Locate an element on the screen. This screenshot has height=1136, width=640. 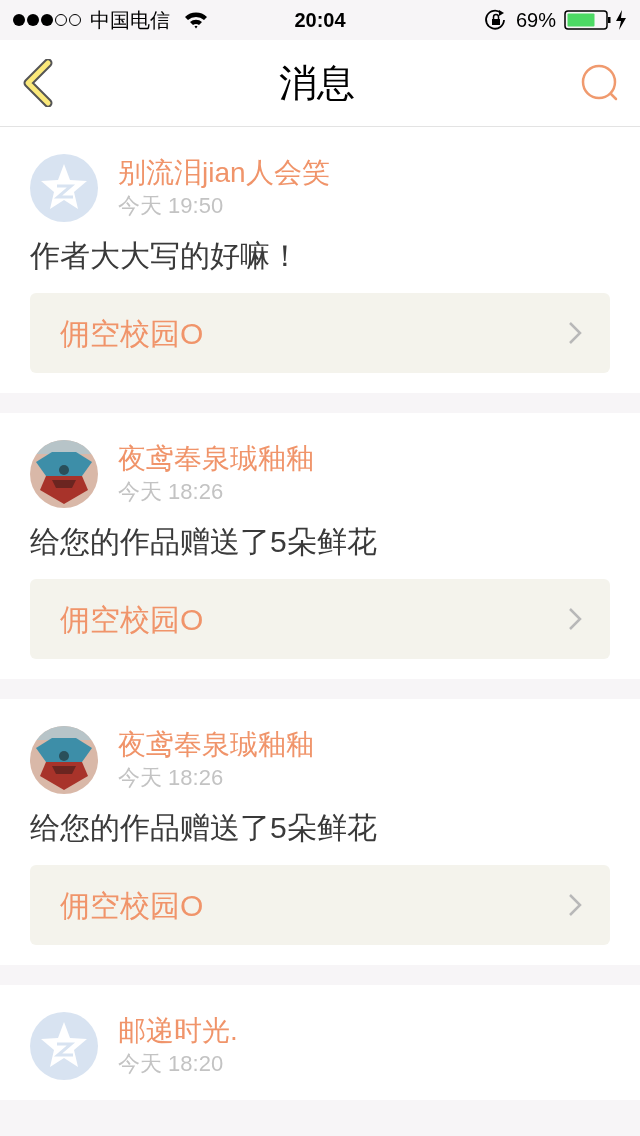
message-text: 作者大大写的好嘛！ is located at coordinates (165, 256).